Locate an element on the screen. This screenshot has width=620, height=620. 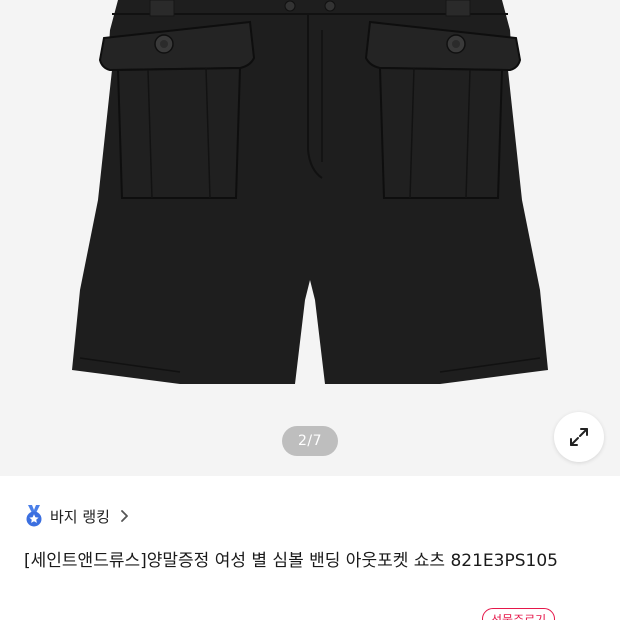
ranking-label: 바지 랭킹 is located at coordinates (80, 516).